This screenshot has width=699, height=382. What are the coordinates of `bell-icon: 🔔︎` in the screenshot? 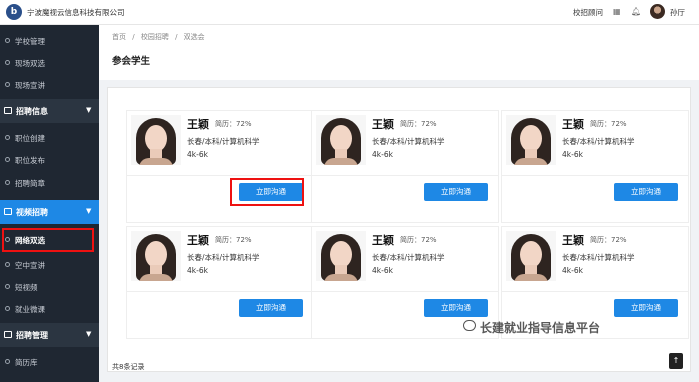 It's located at (636, 11).